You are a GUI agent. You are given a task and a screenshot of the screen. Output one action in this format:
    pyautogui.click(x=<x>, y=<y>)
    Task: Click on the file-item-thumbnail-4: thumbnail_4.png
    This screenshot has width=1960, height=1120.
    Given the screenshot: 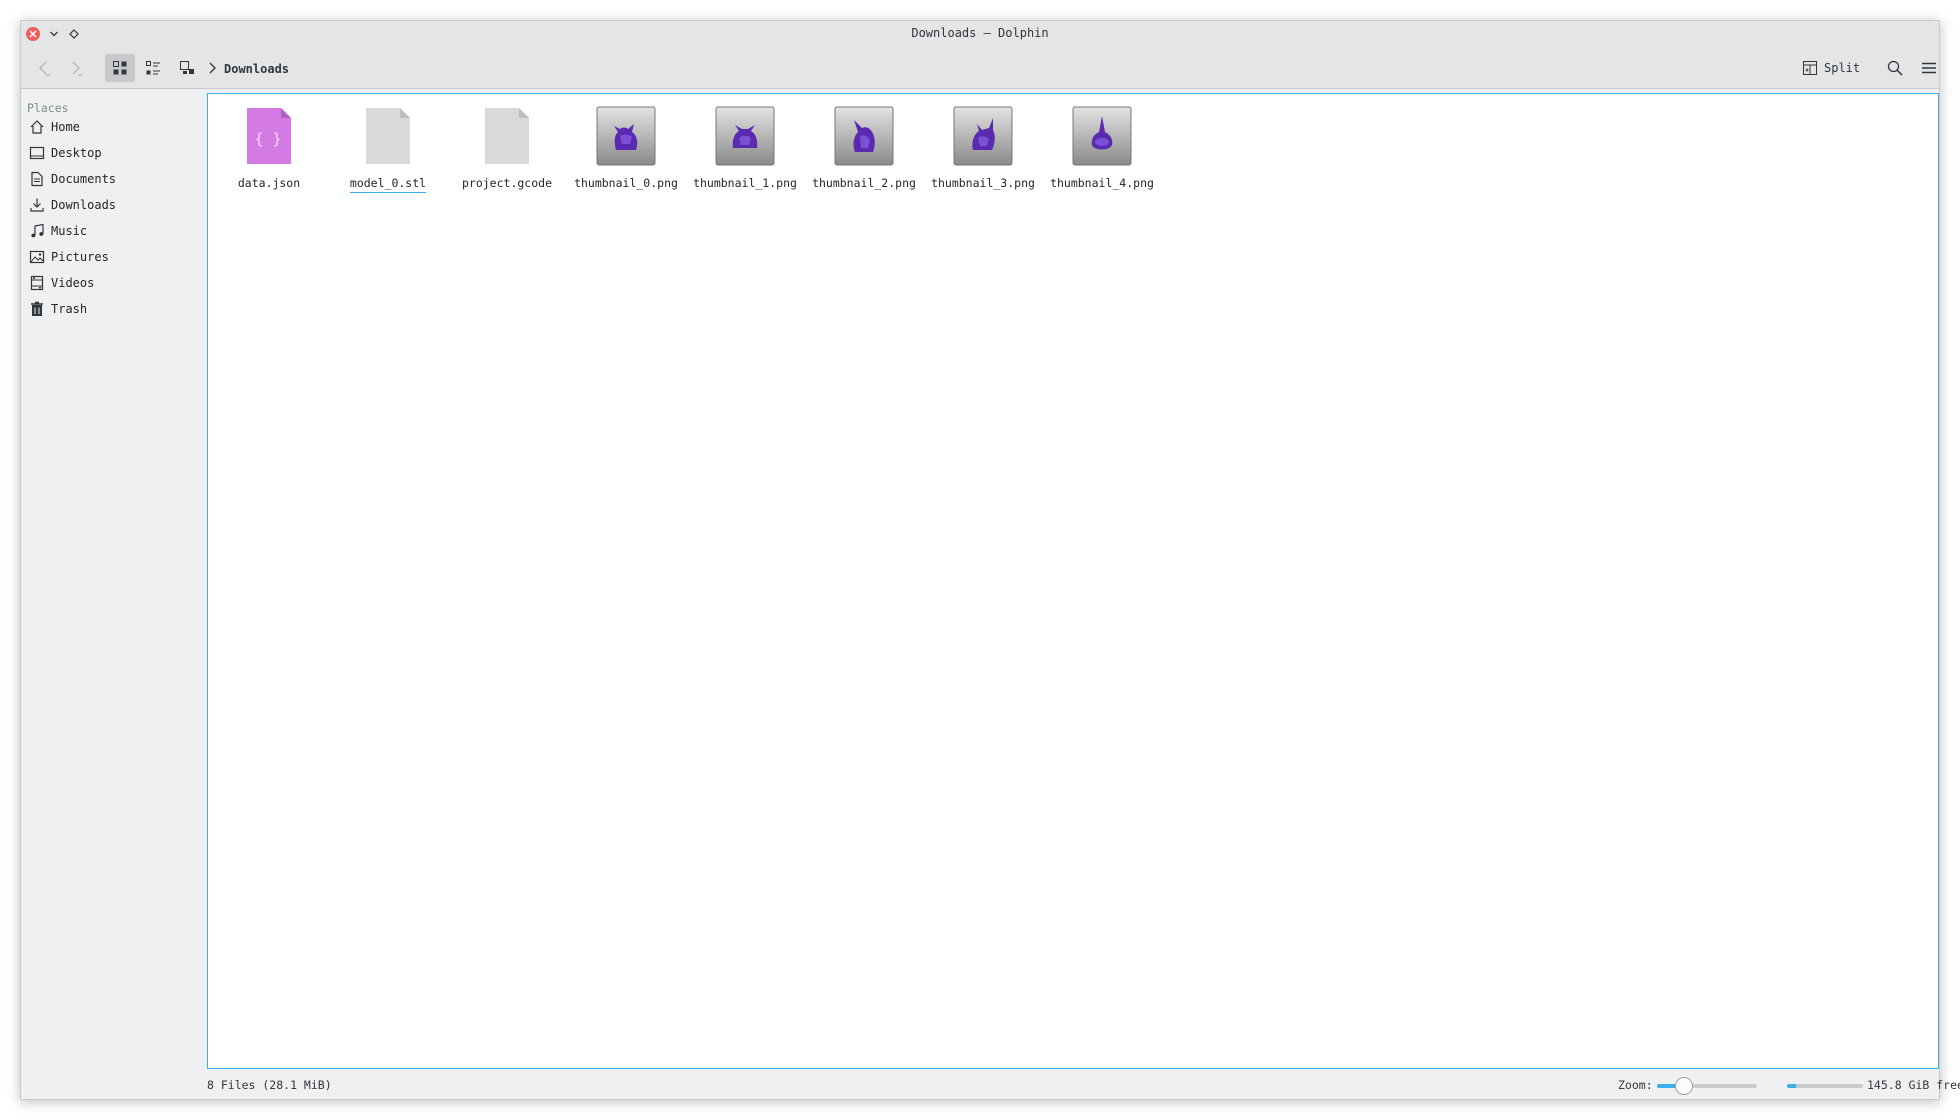 What is the action you would take?
    pyautogui.click(x=1102, y=147)
    